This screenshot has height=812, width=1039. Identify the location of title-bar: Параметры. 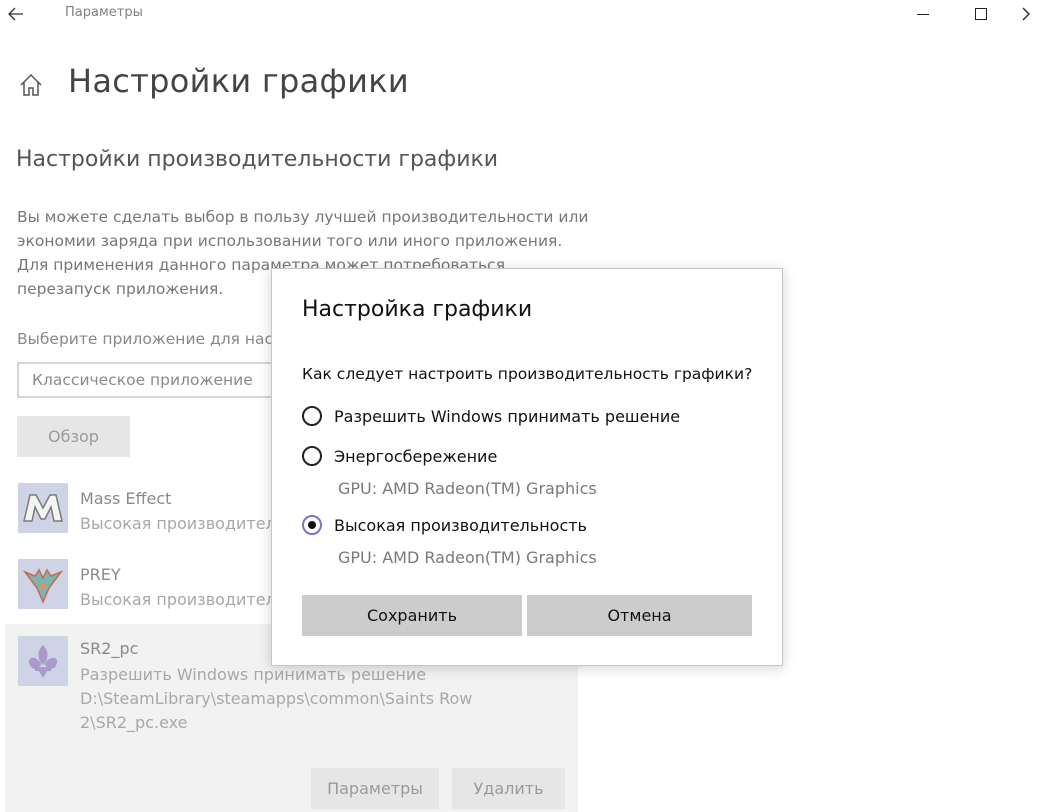
(519, 14).